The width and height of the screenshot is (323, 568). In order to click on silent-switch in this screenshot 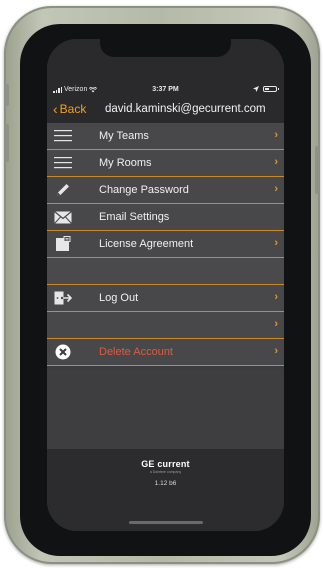, I will do `click(7, 95)`.